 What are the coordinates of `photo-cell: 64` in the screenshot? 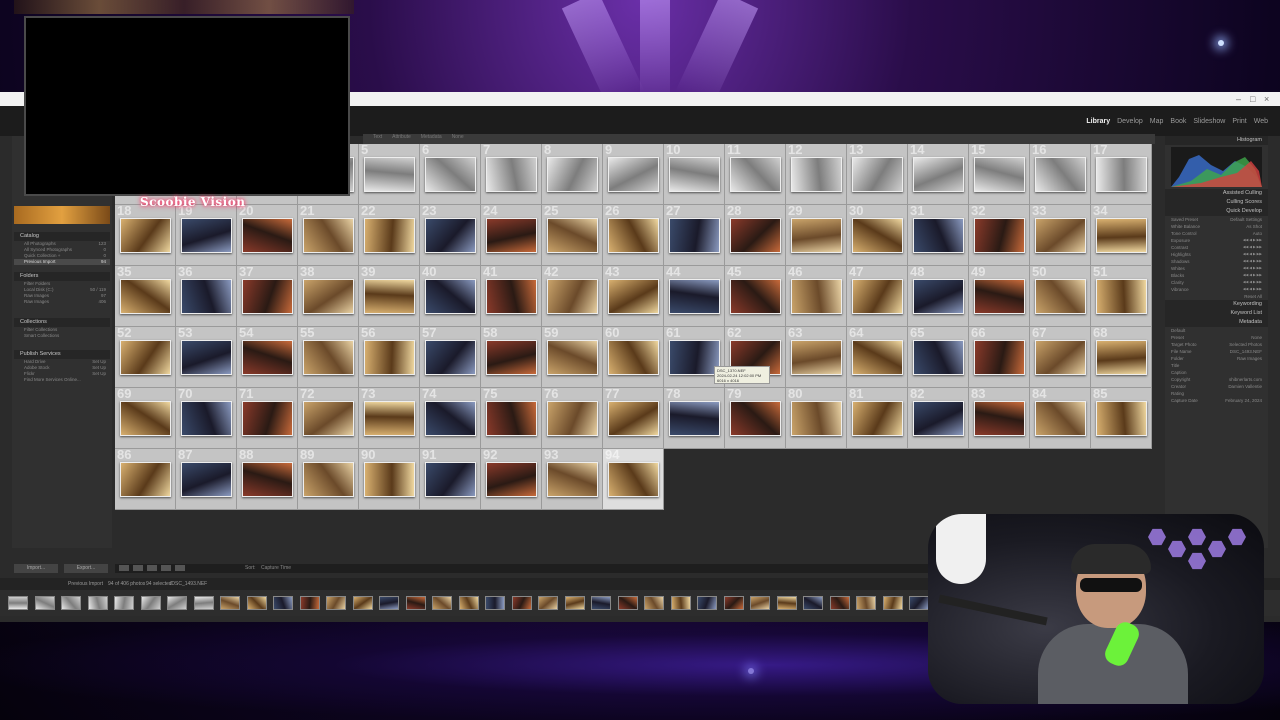 It's located at (877, 357).